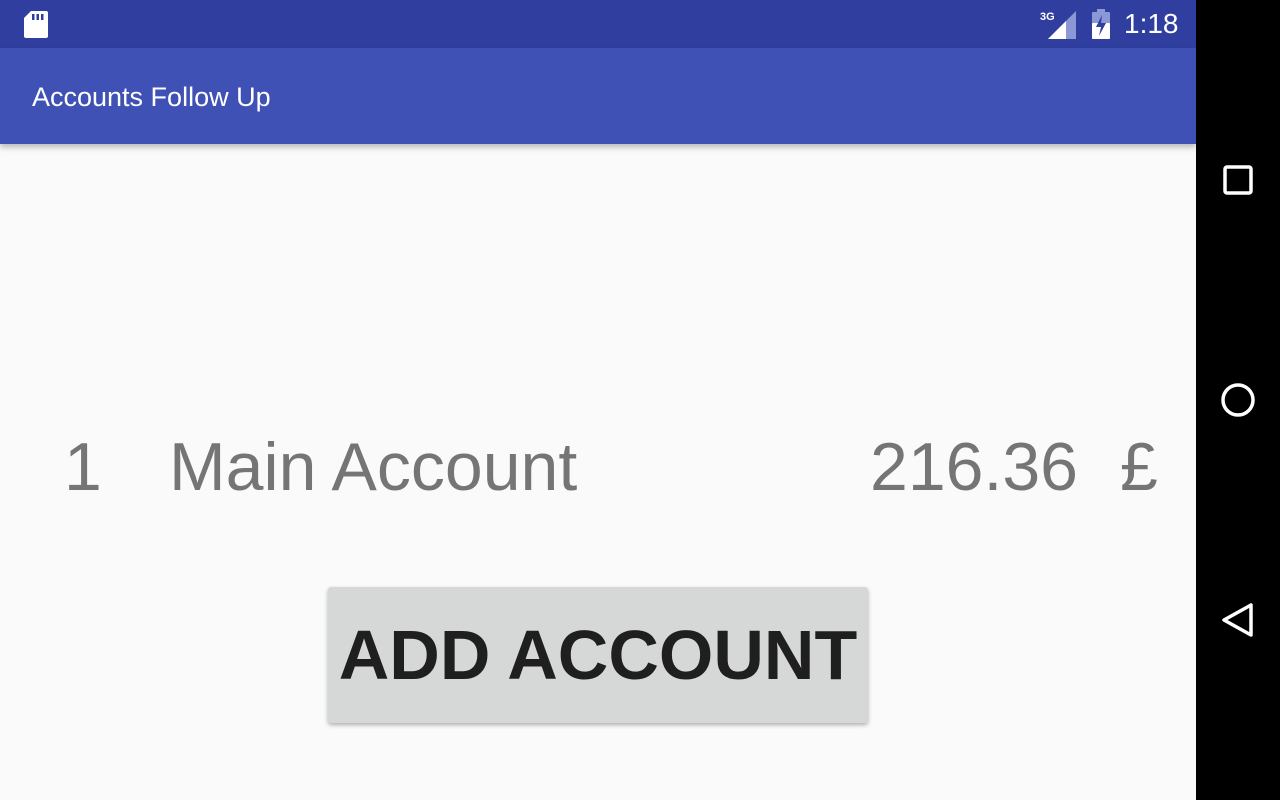 This screenshot has width=1280, height=800. I want to click on app-toolbar: Accounts Follow Up, so click(598, 96).